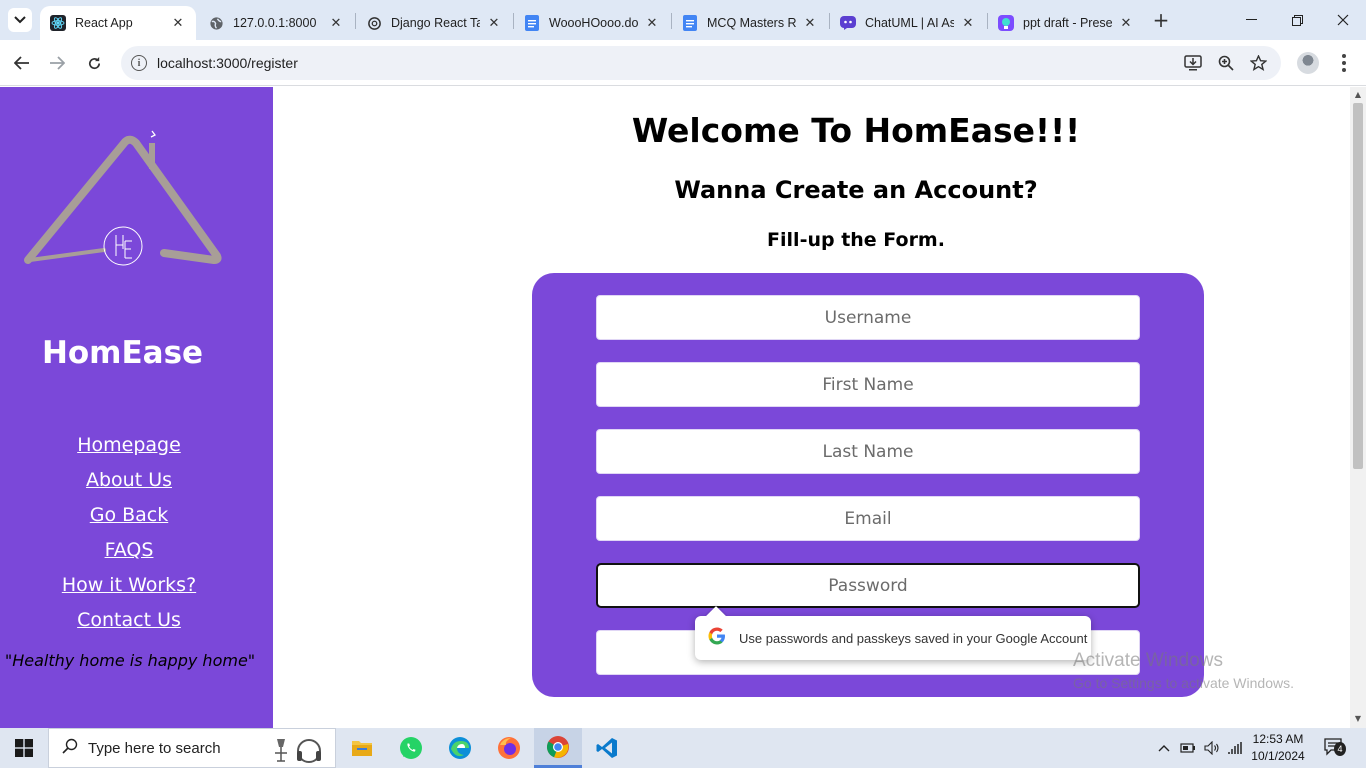  I want to click on page-scrollbar: ▲ ▼, so click(1358, 407).